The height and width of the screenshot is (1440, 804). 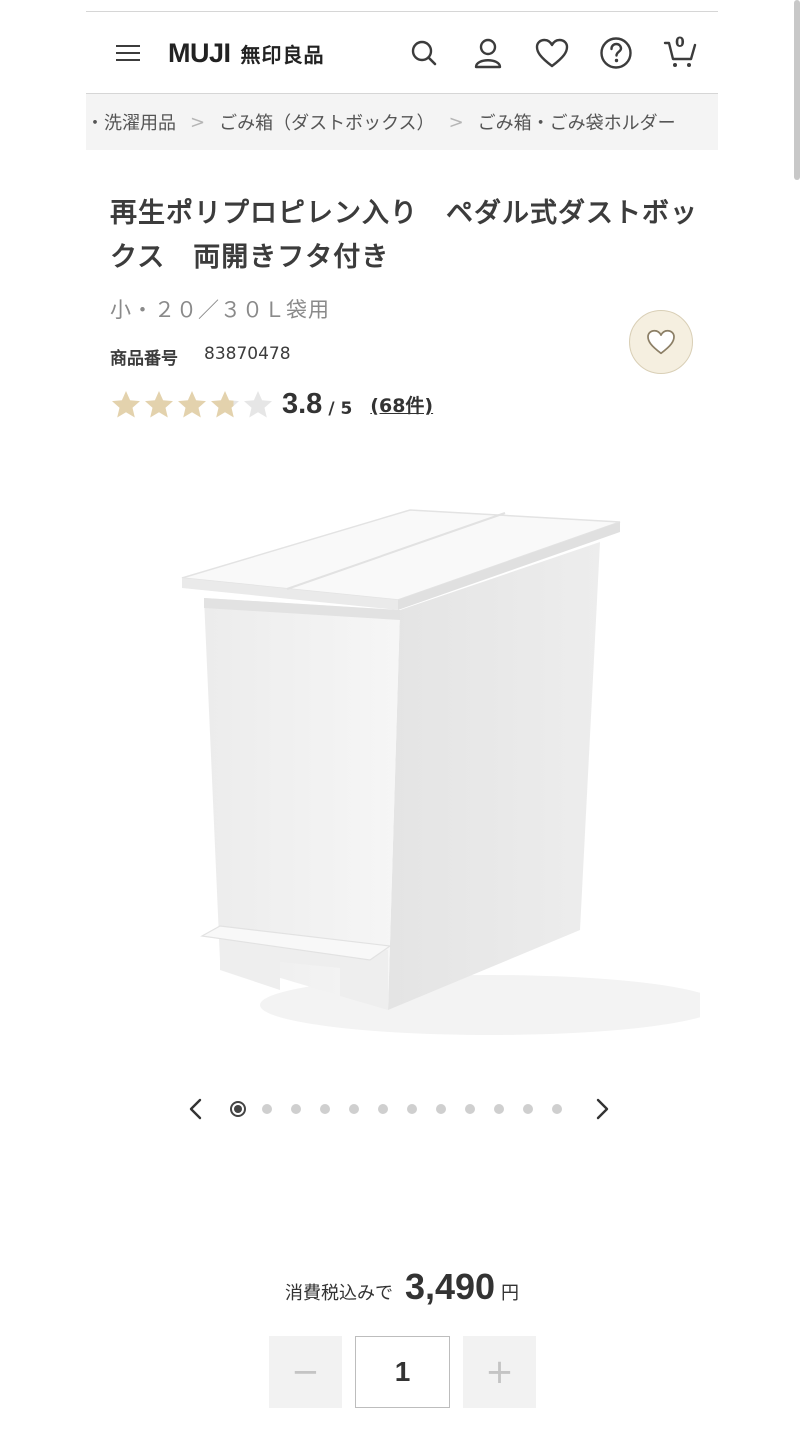 I want to click on rating-max: / 5, so click(x=340, y=408).